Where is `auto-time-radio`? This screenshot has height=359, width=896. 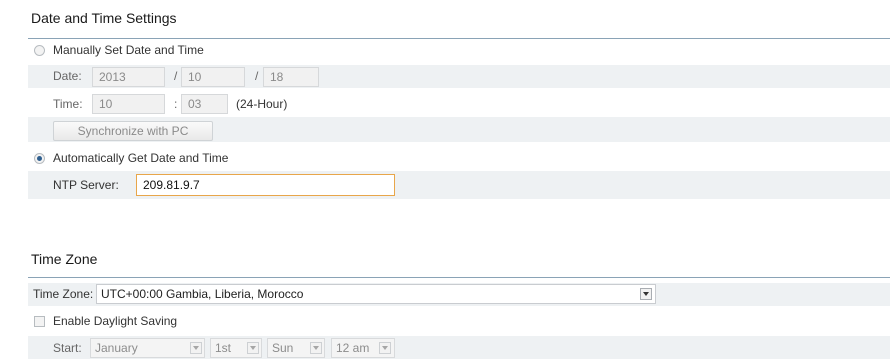
auto-time-radio is located at coordinates (39, 158).